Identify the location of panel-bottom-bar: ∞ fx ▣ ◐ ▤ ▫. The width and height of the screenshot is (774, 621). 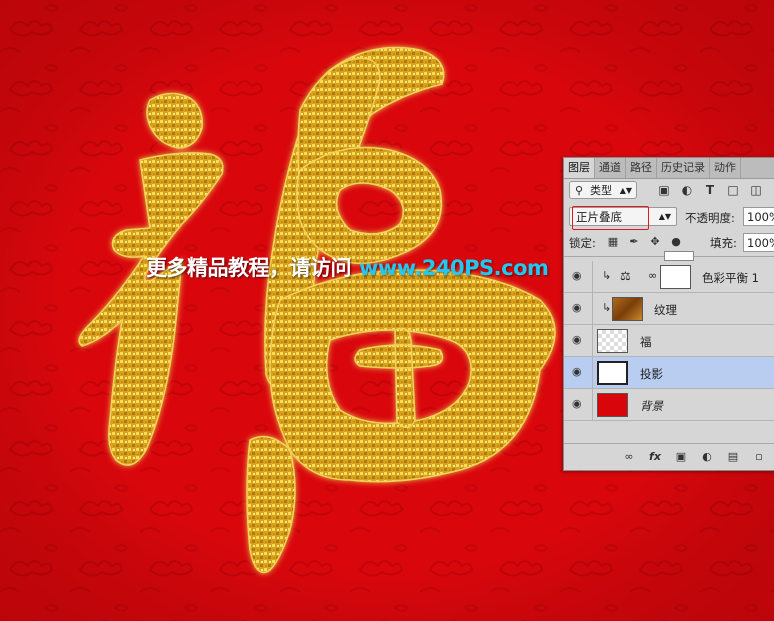
(669, 456).